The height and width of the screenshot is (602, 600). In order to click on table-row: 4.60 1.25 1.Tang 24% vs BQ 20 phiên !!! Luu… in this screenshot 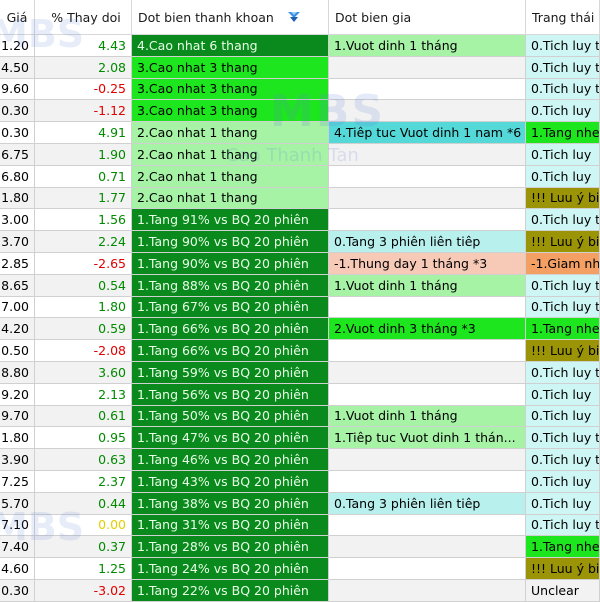, I will do `click(300, 569)`.